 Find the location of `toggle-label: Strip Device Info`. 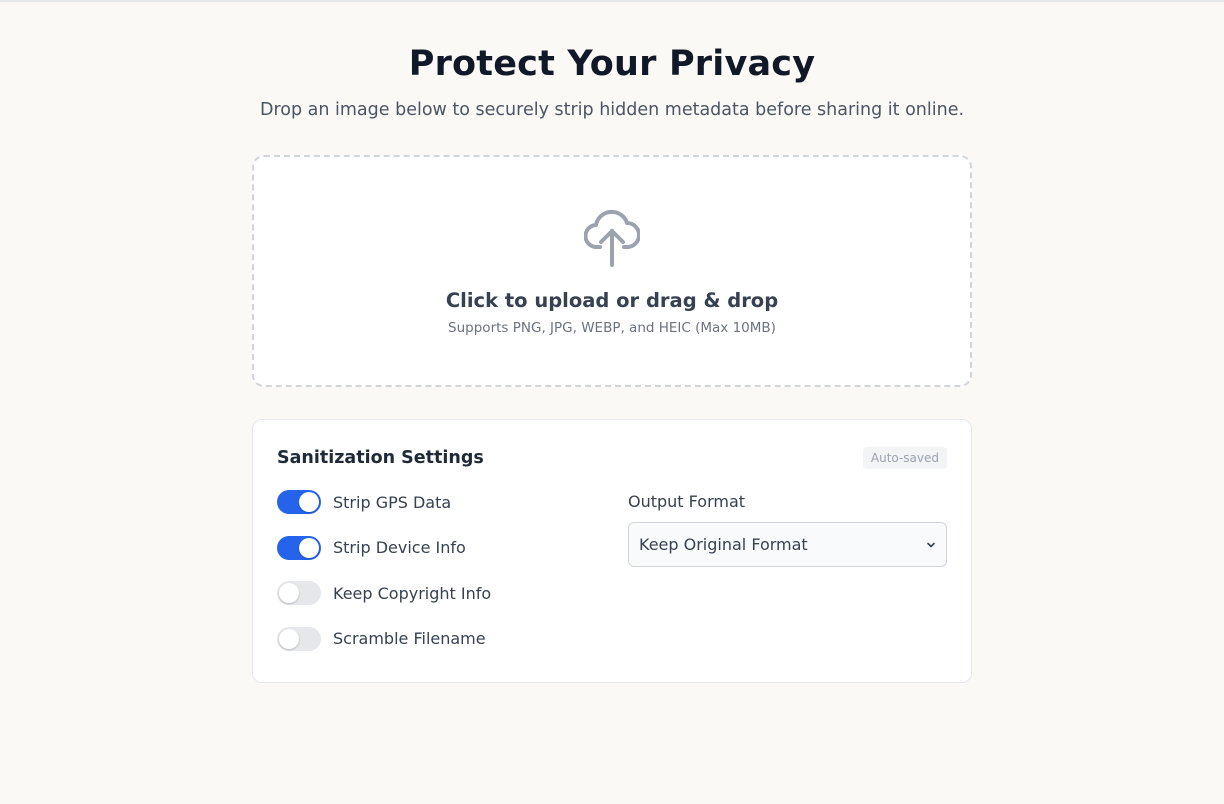

toggle-label: Strip Device Info is located at coordinates (399, 547).